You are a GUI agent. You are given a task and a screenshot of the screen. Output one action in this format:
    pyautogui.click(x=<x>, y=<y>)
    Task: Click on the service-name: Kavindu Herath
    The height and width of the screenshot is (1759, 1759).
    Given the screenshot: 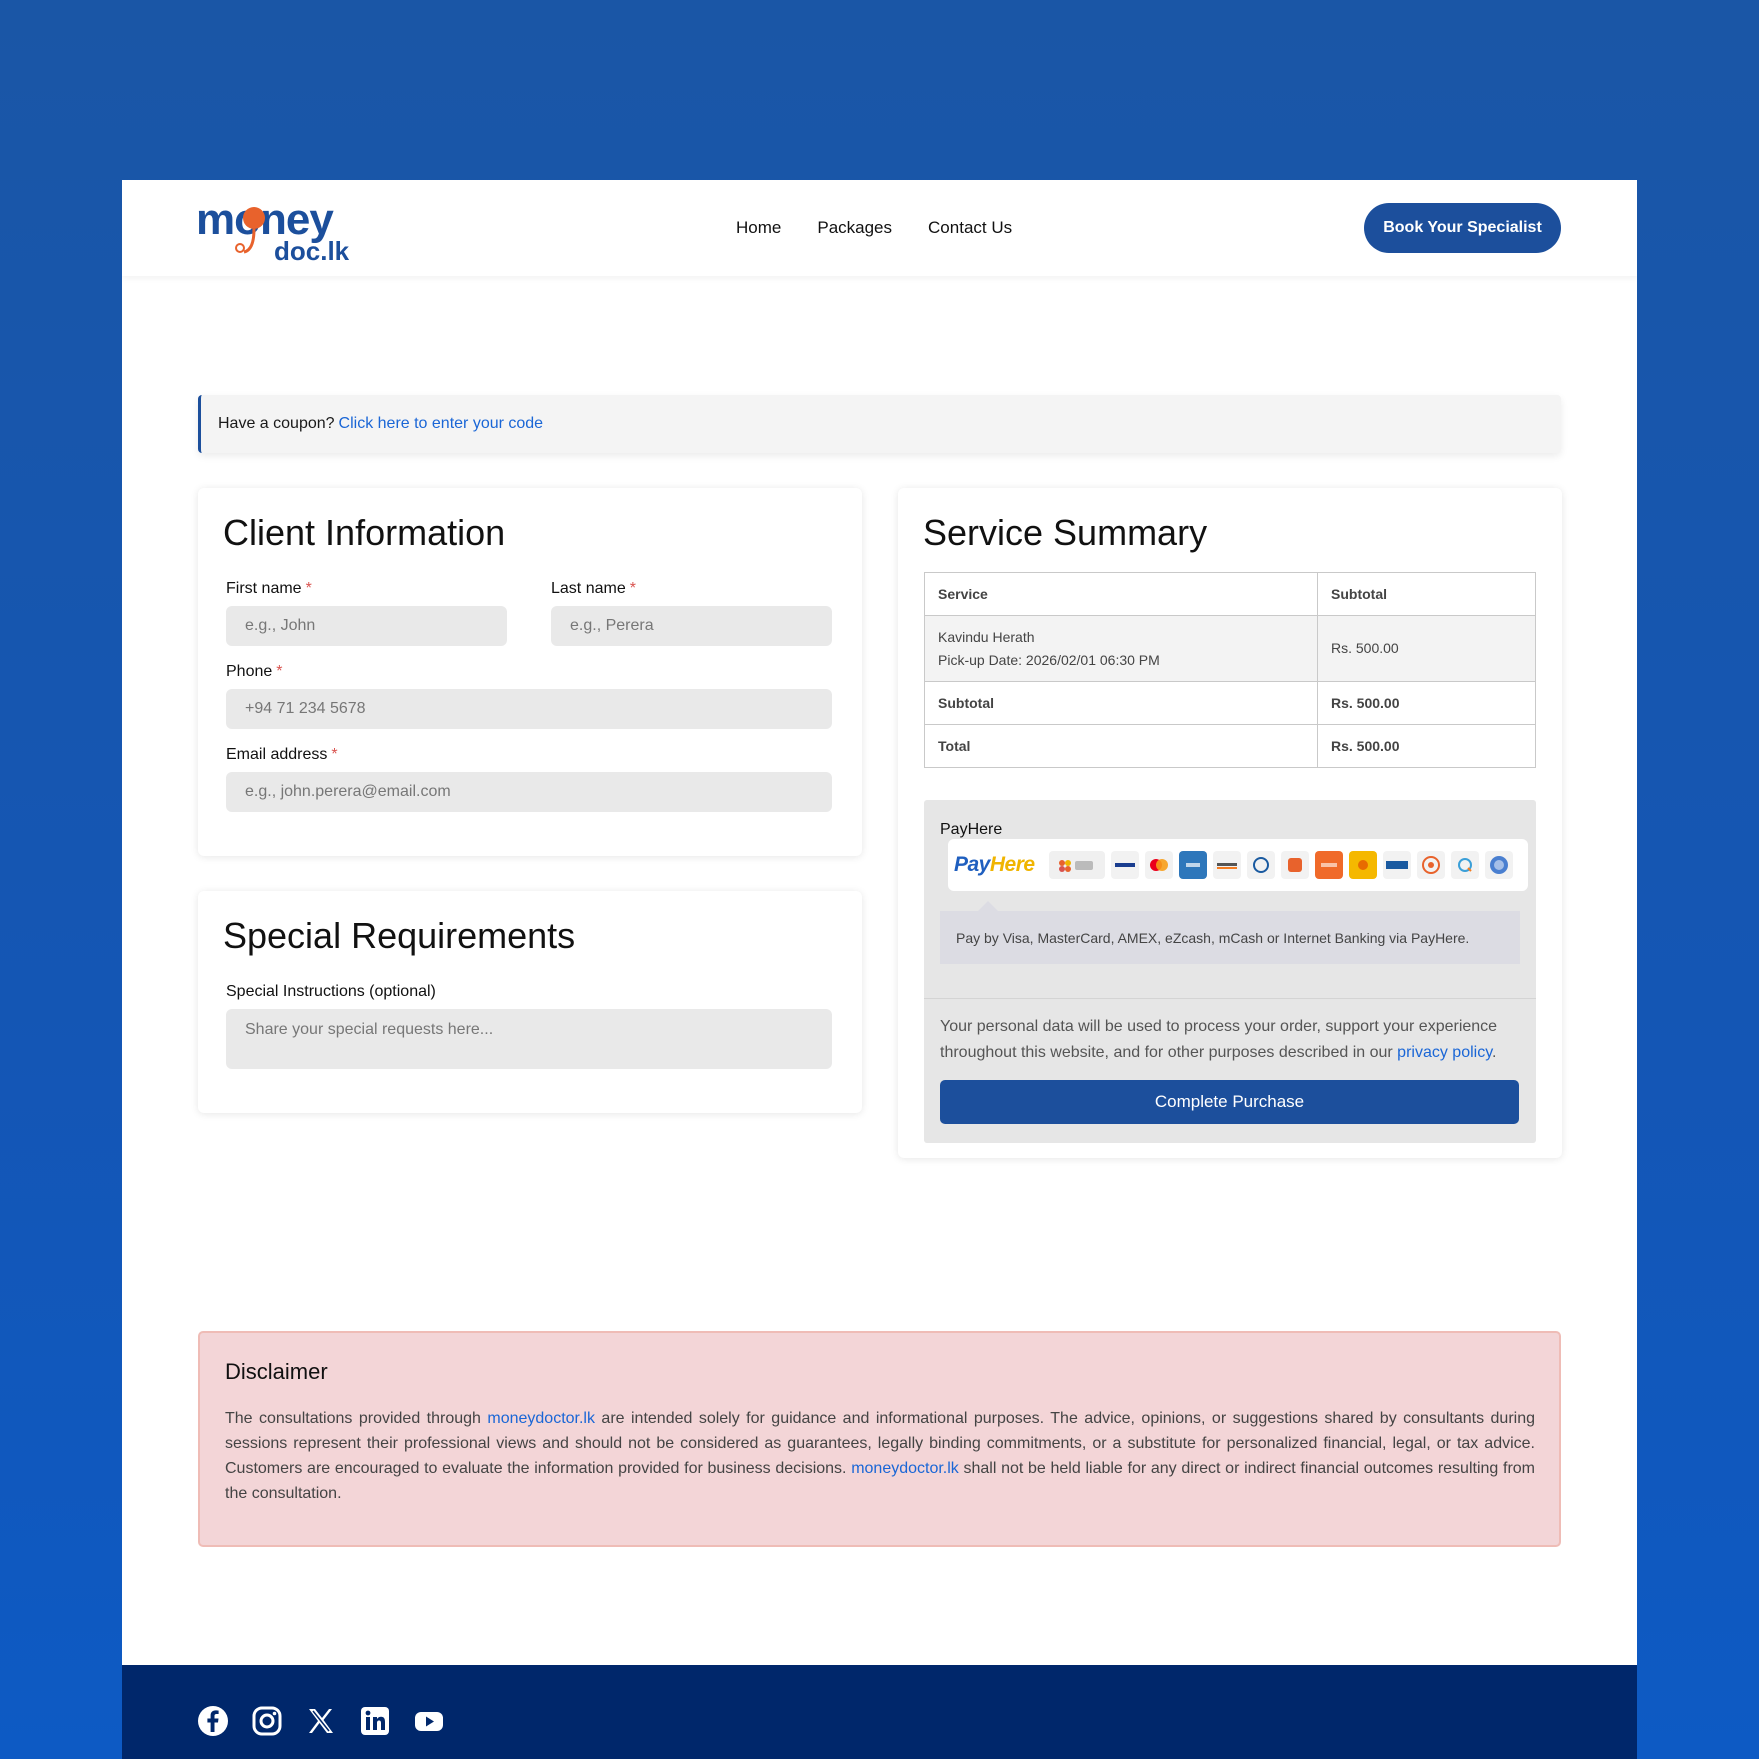 What is the action you would take?
    pyautogui.click(x=986, y=636)
    